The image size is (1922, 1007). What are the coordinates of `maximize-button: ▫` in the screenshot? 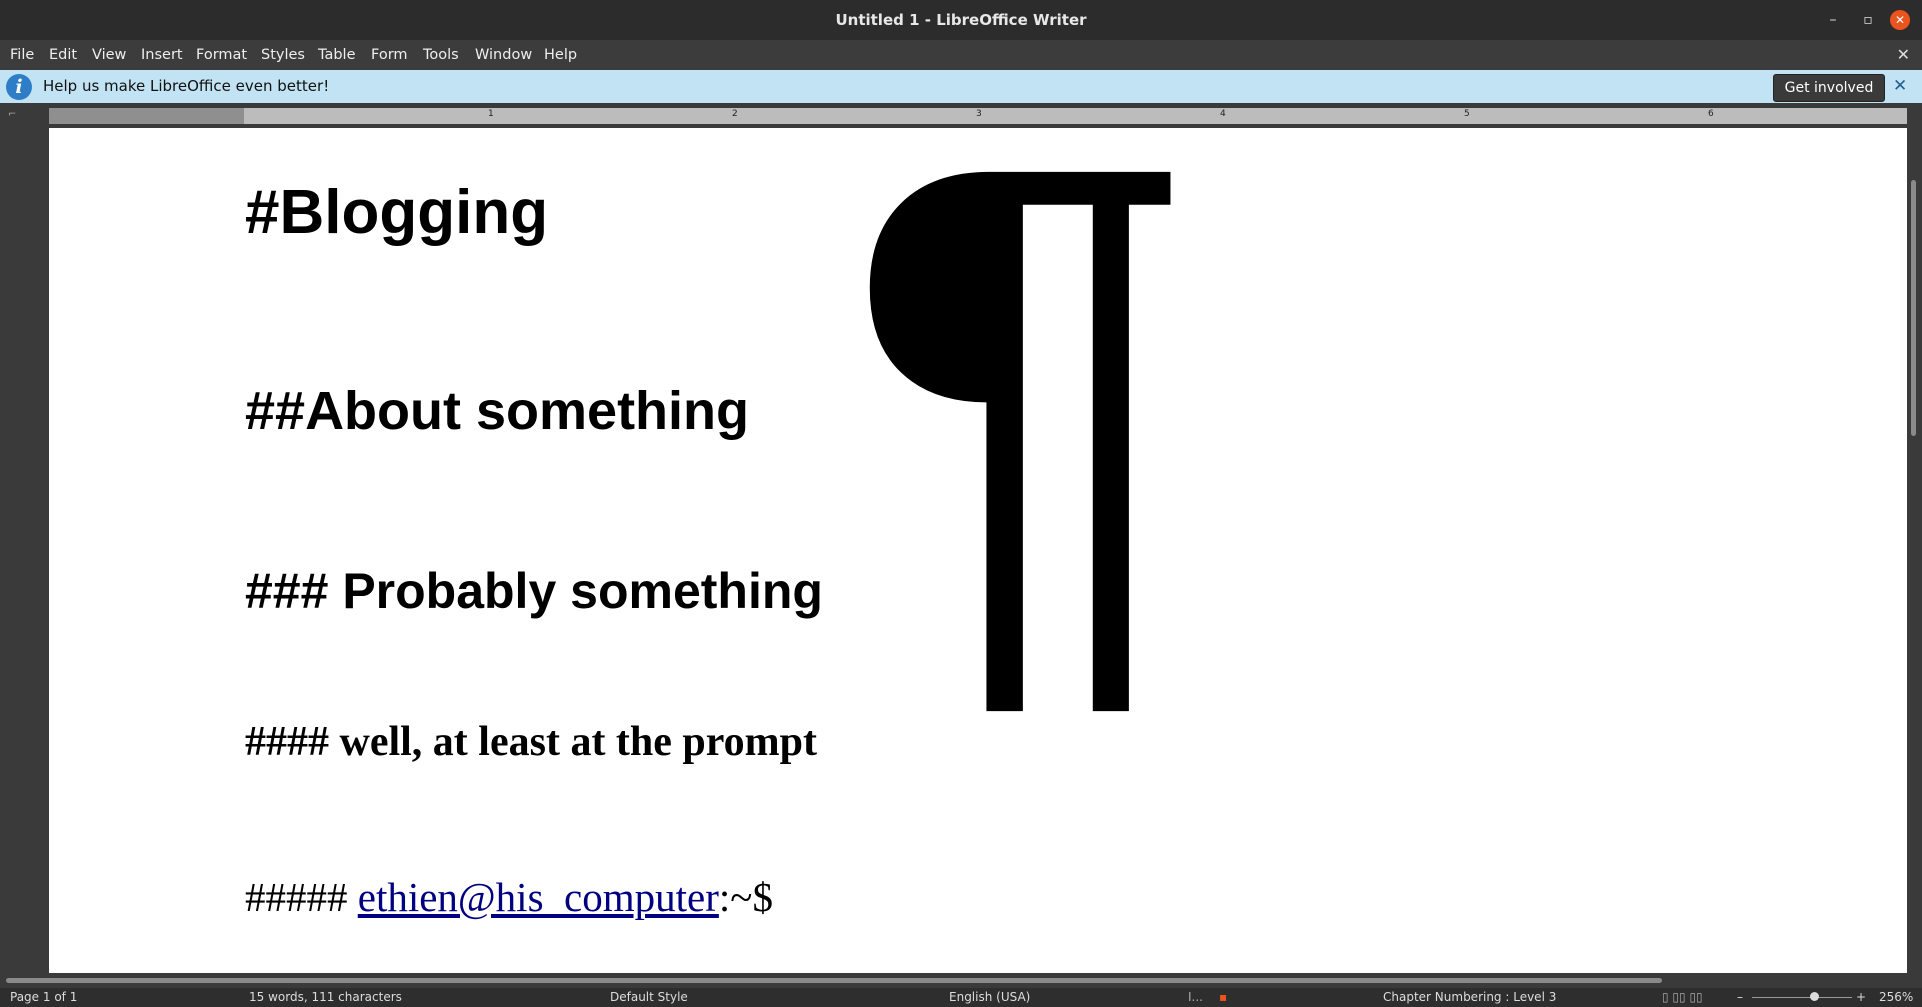 It's located at (1868, 20).